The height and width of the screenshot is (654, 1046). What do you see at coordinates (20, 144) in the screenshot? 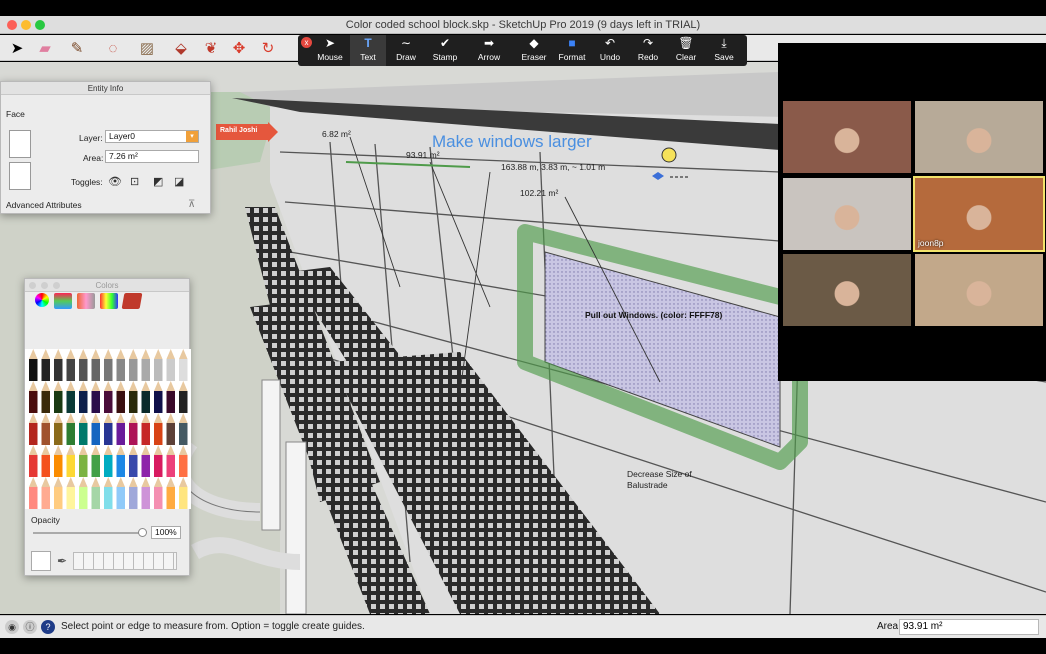
I see `front-material-swatch` at bounding box center [20, 144].